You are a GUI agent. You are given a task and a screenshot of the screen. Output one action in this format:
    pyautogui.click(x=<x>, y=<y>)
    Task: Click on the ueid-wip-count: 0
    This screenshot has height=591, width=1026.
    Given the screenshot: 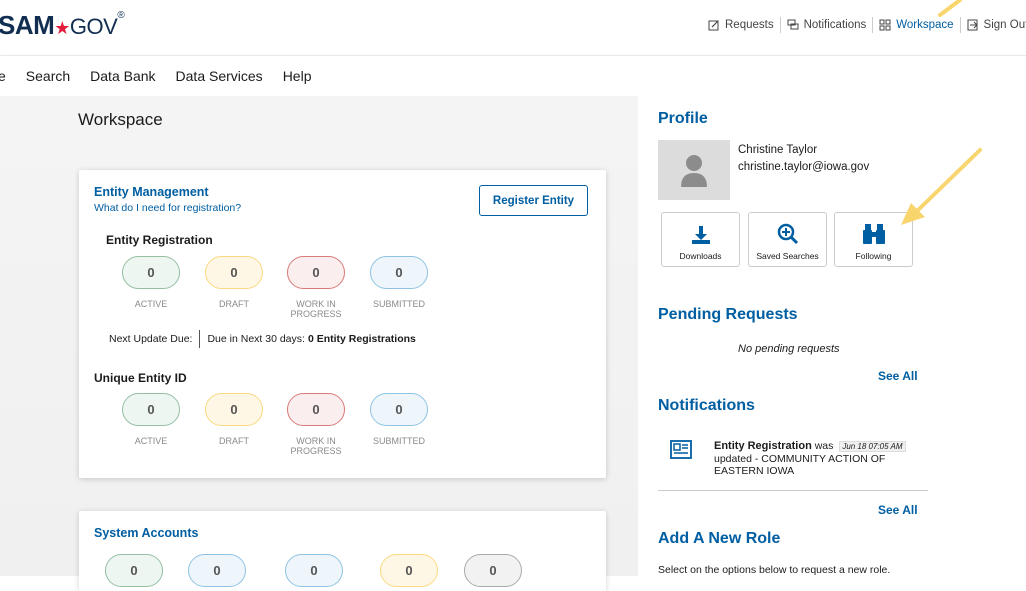 What is the action you would take?
    pyautogui.click(x=316, y=409)
    